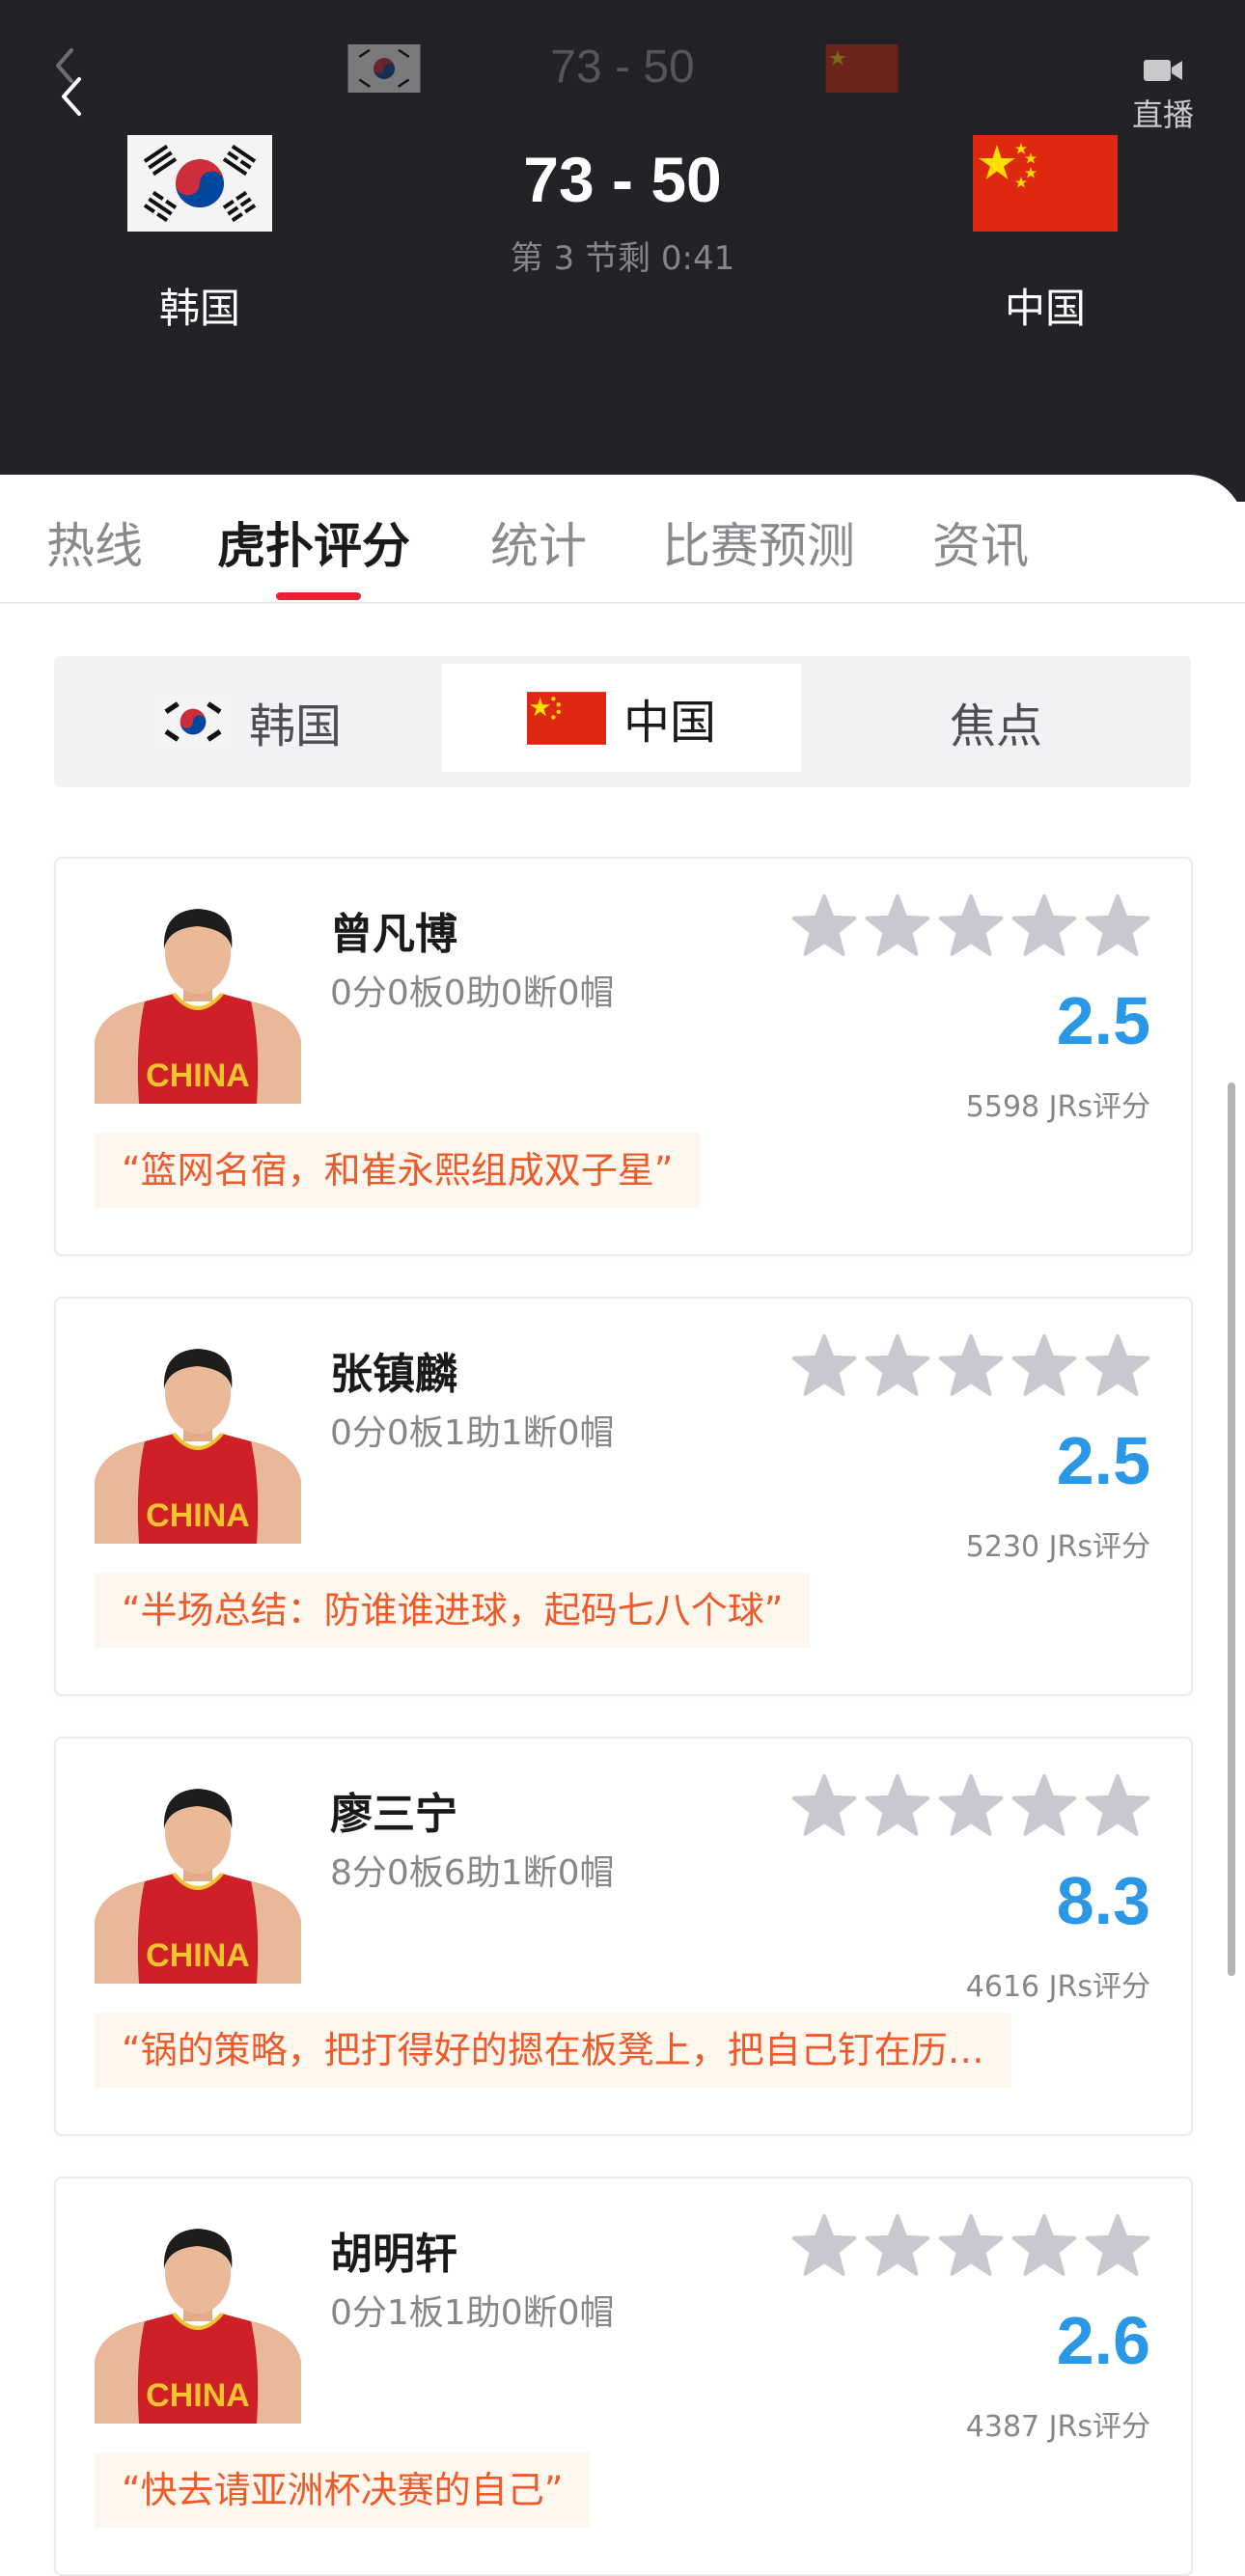 This screenshot has height=2576, width=1245. I want to click on rating-count: 5230 JRs评分, so click(1058, 1547).